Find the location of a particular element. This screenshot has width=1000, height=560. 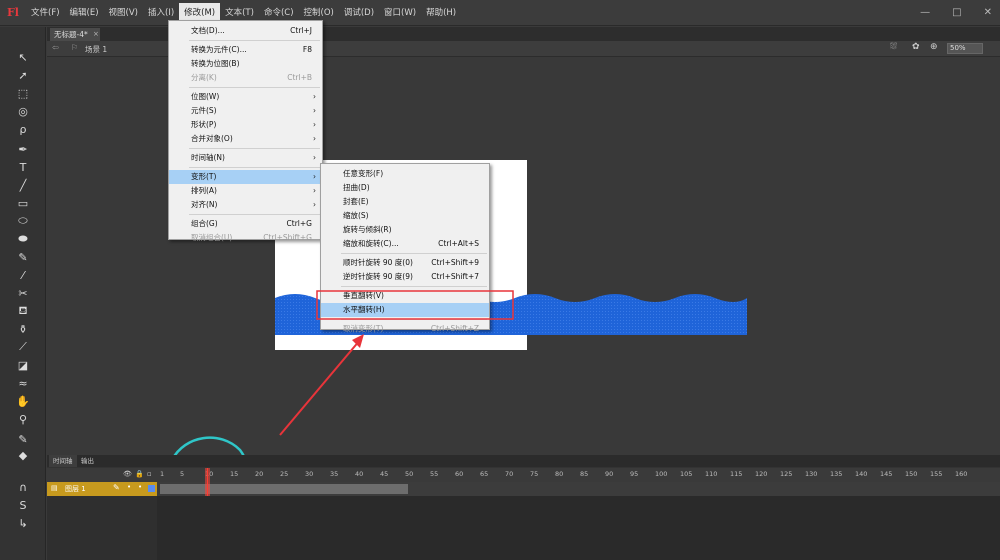

frame-number: 150 is located at coordinates (911, 474).